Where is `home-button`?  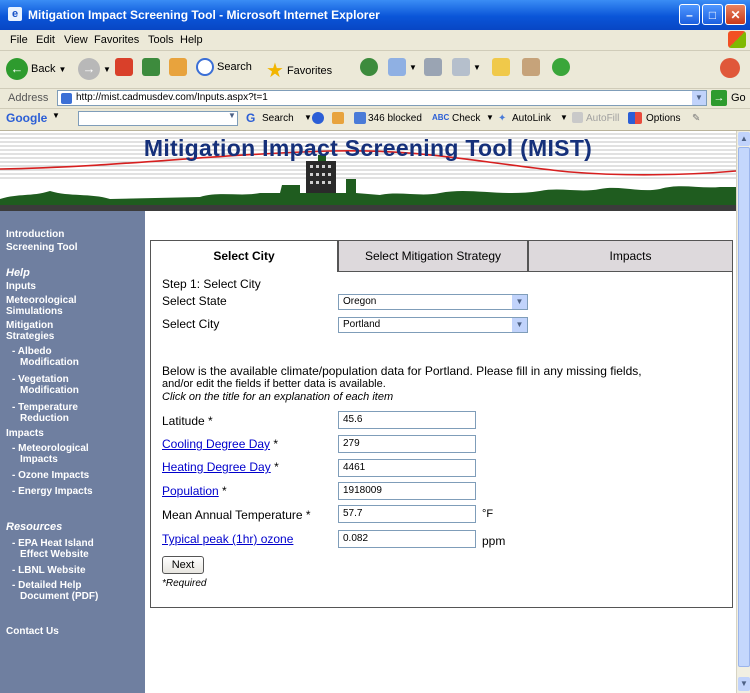 home-button is located at coordinates (178, 67).